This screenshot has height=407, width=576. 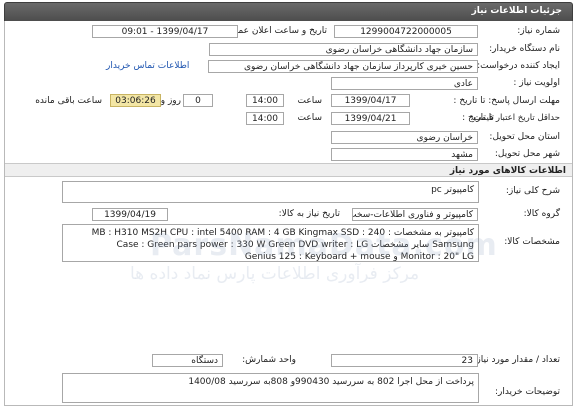 What do you see at coordinates (265, 118) in the screenshot?
I see `validity-time-field: 14:00` at bounding box center [265, 118].